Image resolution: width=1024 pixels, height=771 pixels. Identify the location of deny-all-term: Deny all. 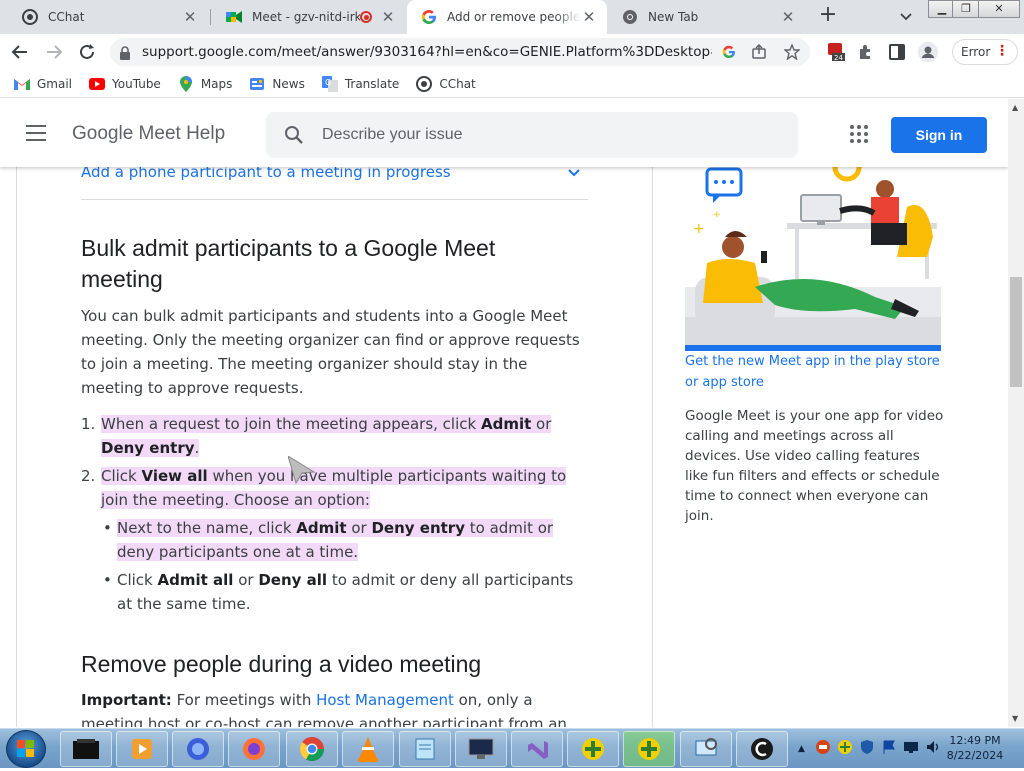
(293, 580).